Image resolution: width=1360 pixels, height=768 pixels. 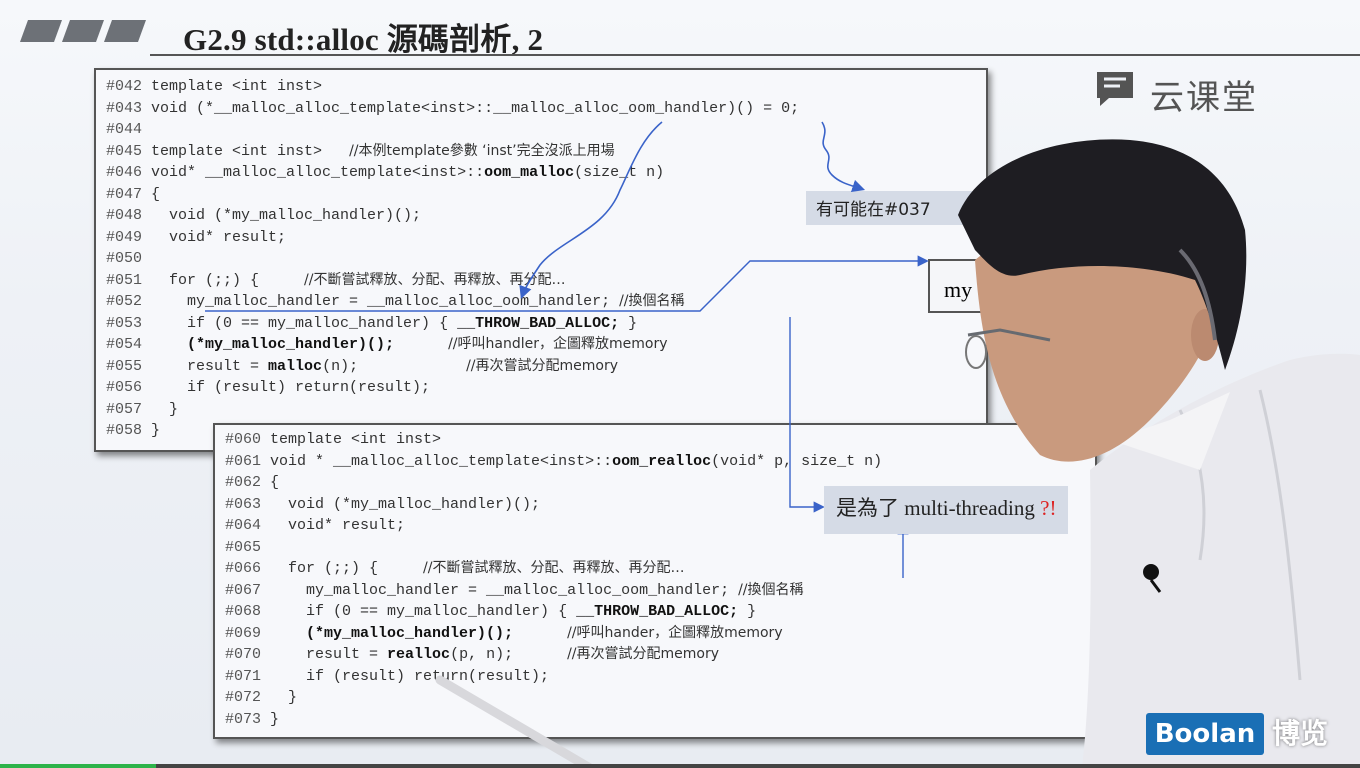 What do you see at coordinates (797, 461) in the screenshot?
I see `code-text: (void* p, size_t n)` at bounding box center [797, 461].